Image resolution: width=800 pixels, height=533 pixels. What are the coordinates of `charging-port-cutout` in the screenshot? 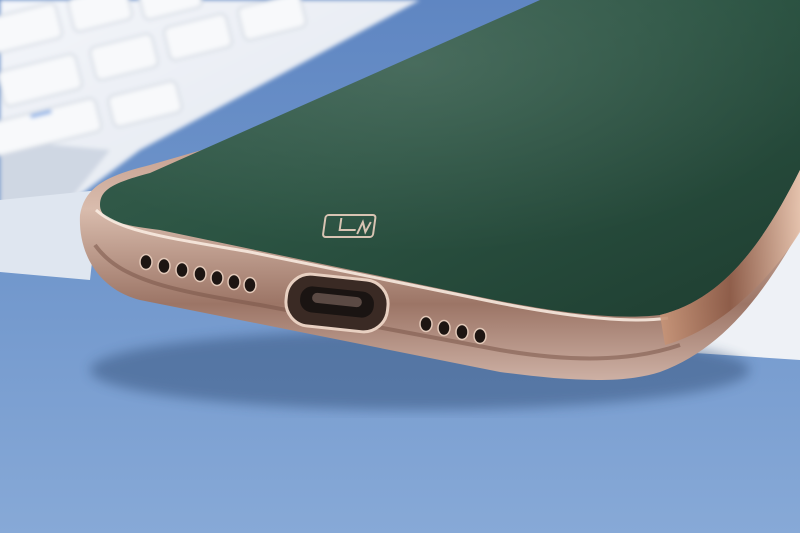 It's located at (337, 303).